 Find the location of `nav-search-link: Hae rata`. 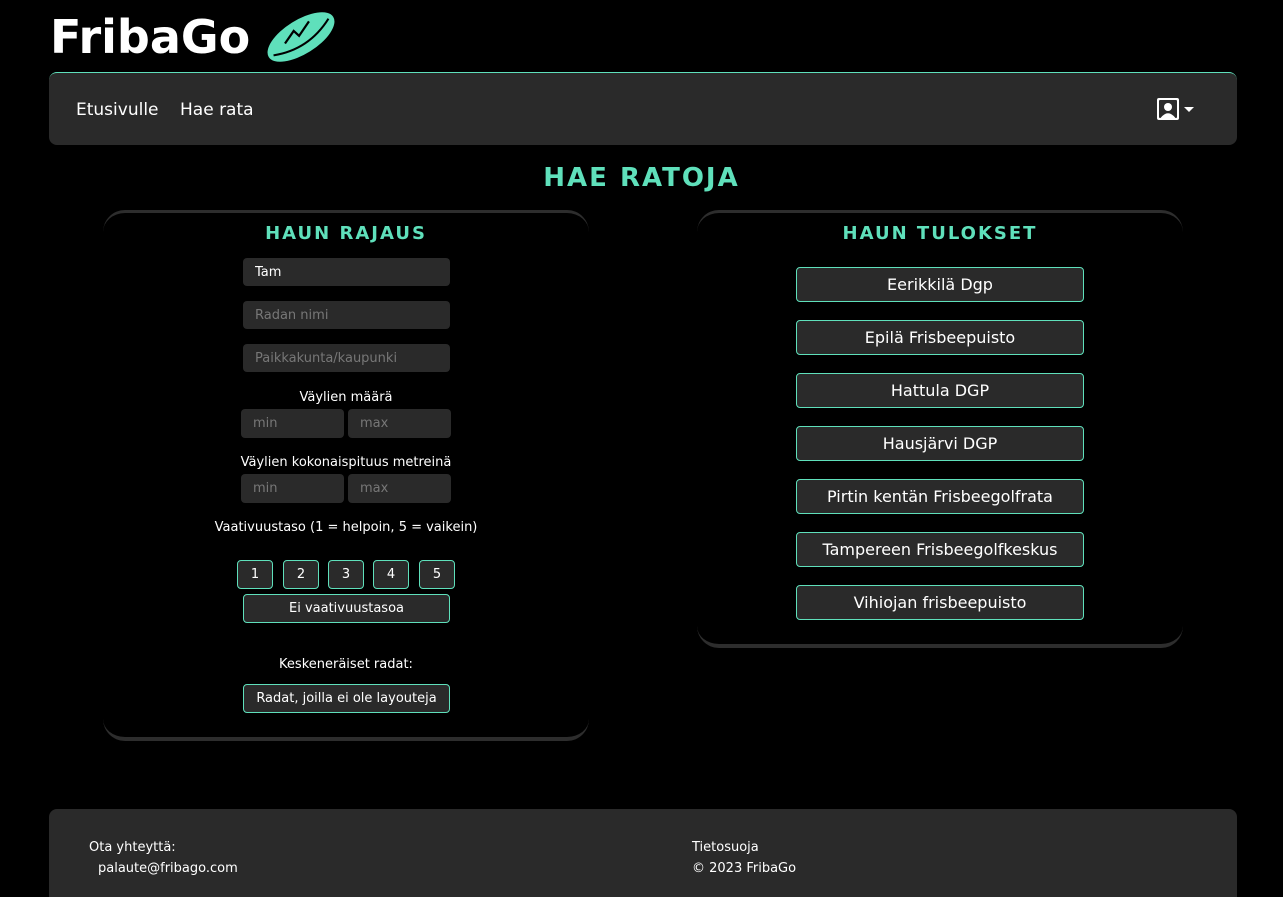

nav-search-link: Hae rata is located at coordinates (217, 110).